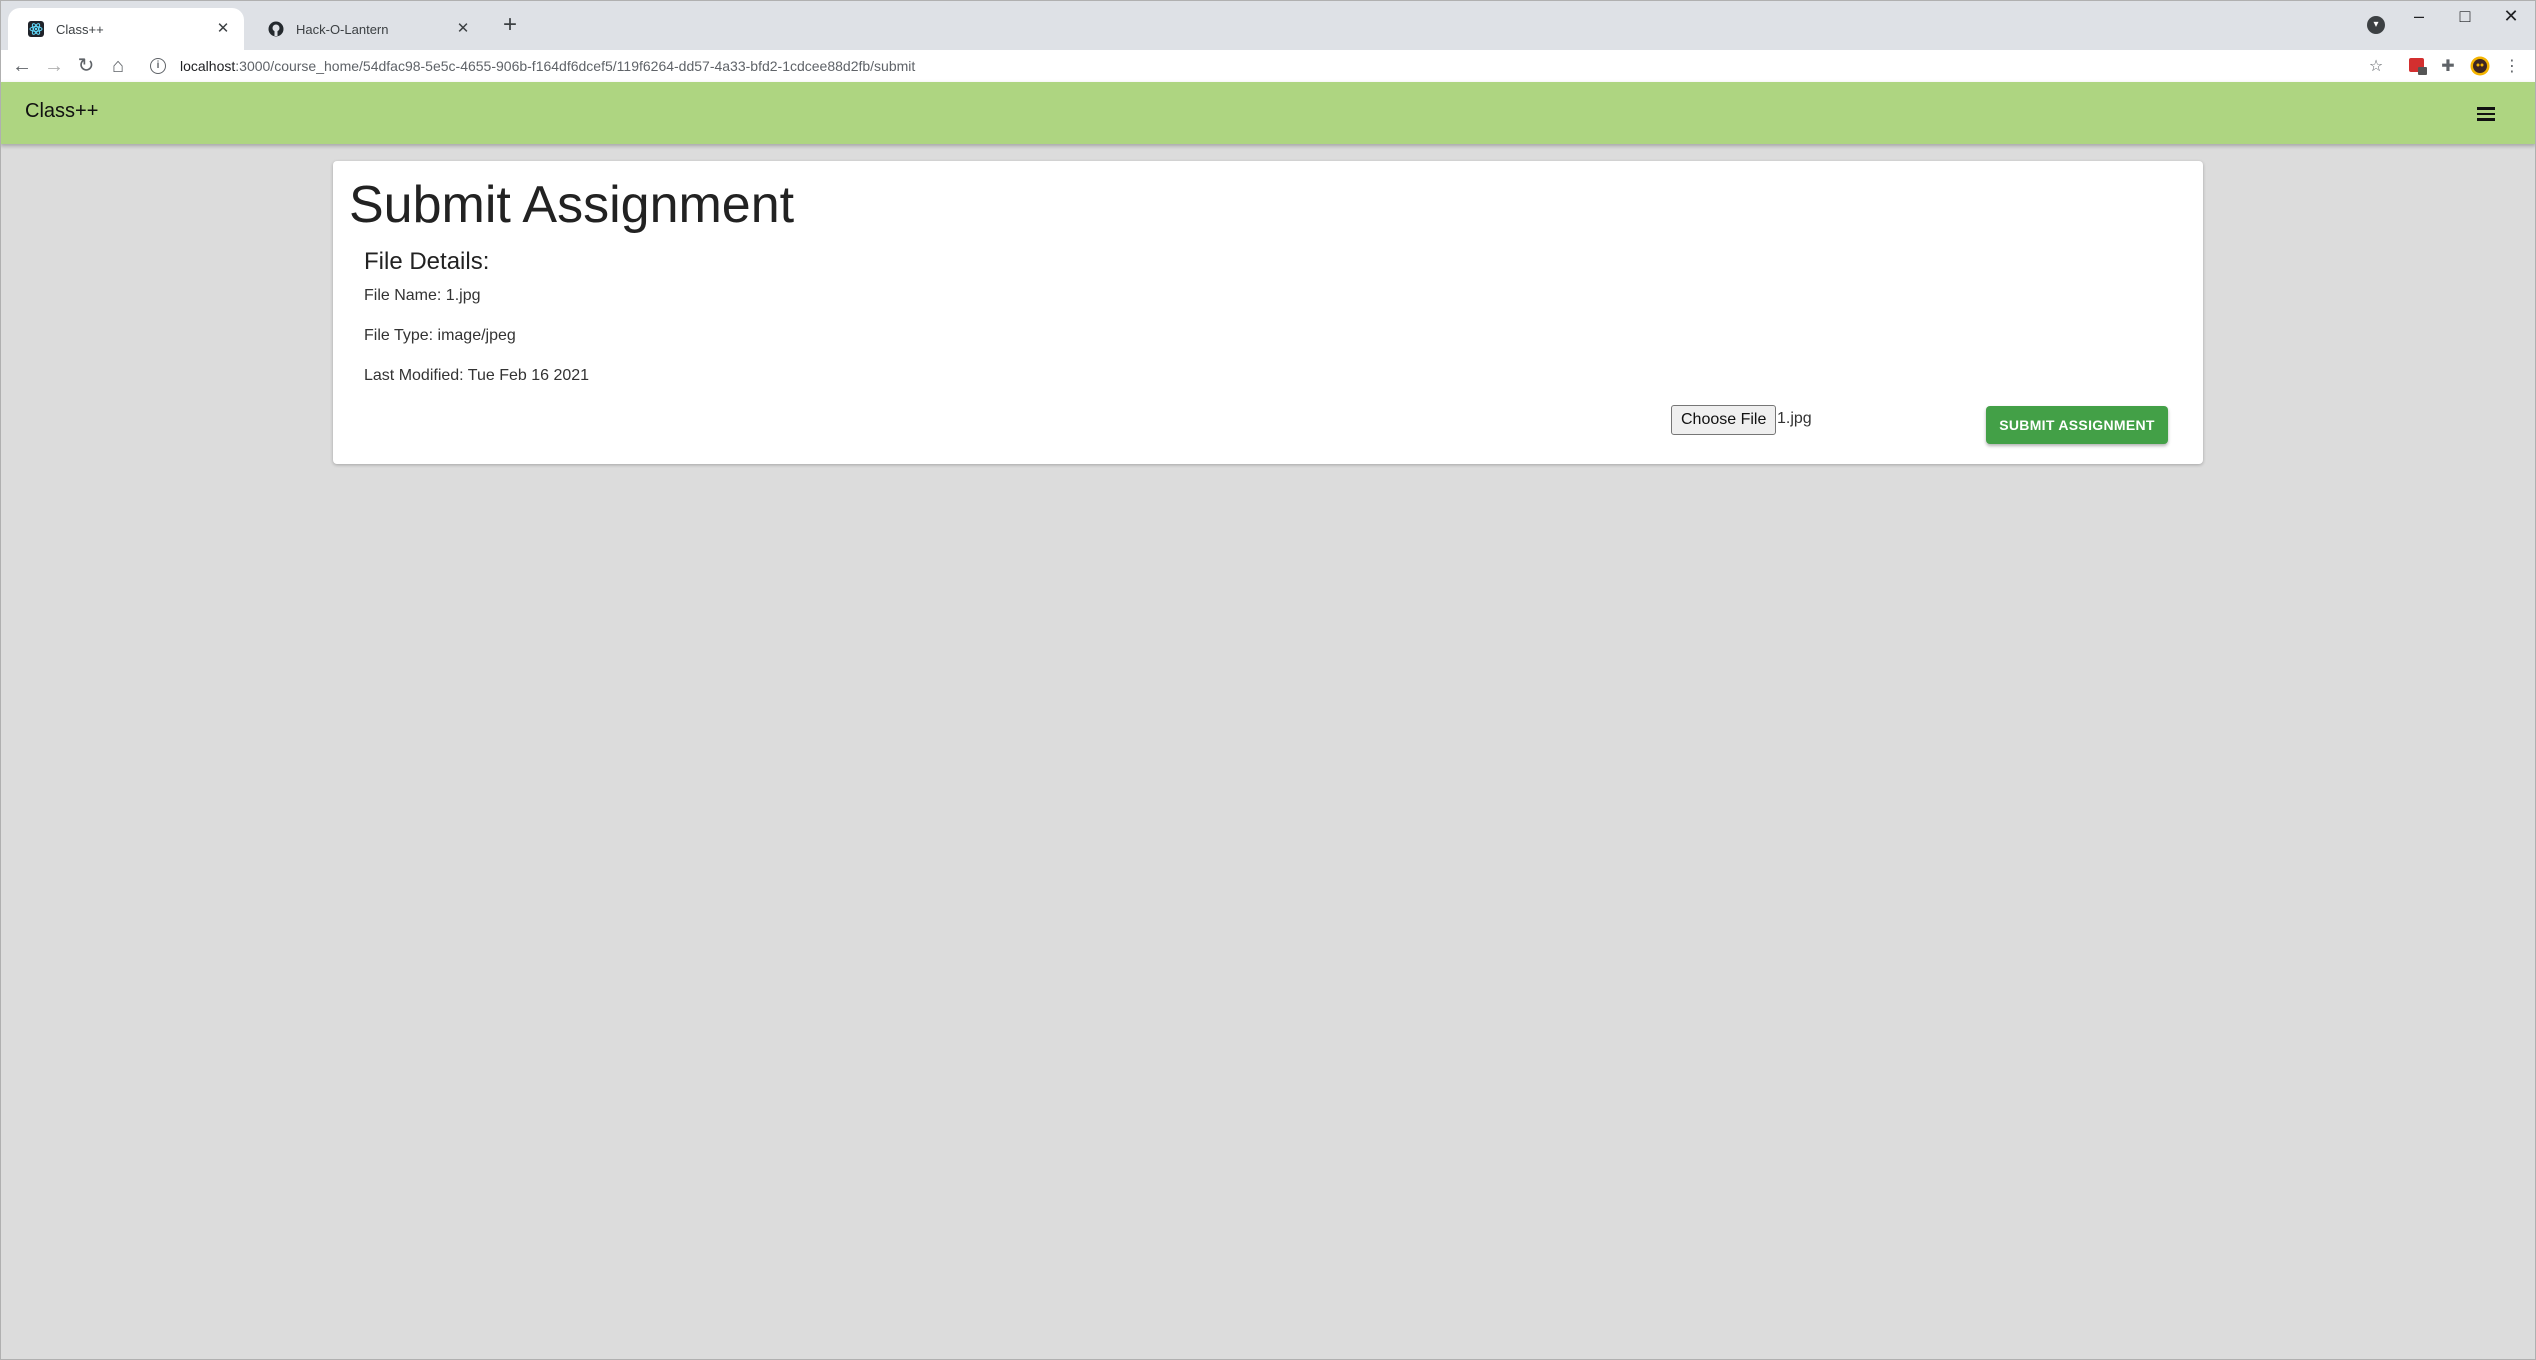  I want to click on reload-icon: ↻, so click(86, 66).